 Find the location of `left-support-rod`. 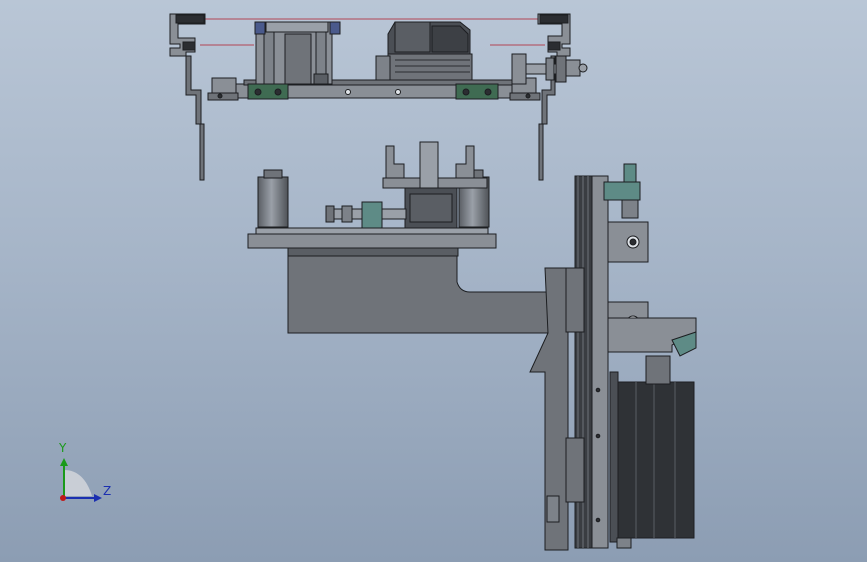

left-support-rod is located at coordinates (195, 118).